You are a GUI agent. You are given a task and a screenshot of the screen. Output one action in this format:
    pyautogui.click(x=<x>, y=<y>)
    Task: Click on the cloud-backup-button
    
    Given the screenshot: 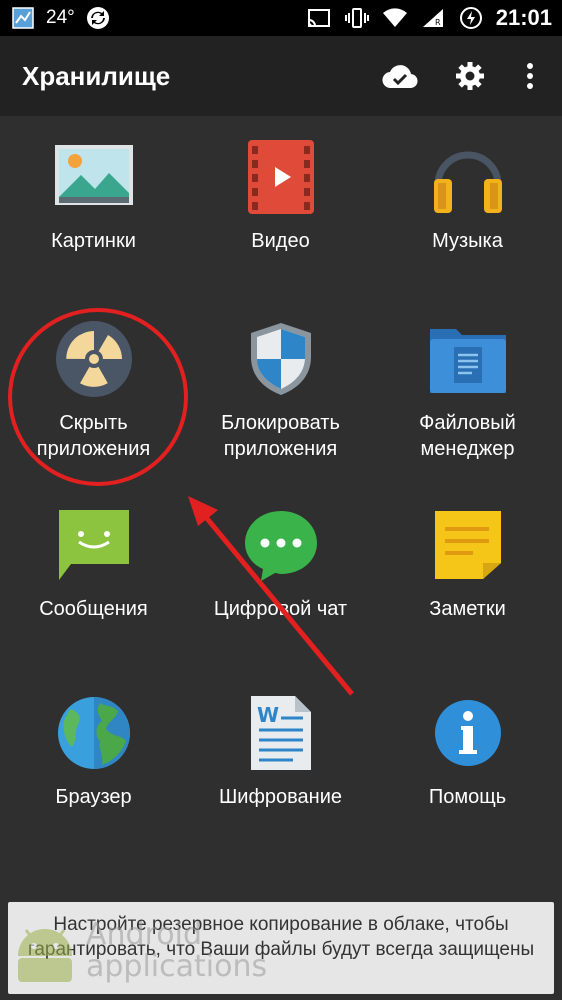 What is the action you would take?
    pyautogui.click(x=400, y=76)
    